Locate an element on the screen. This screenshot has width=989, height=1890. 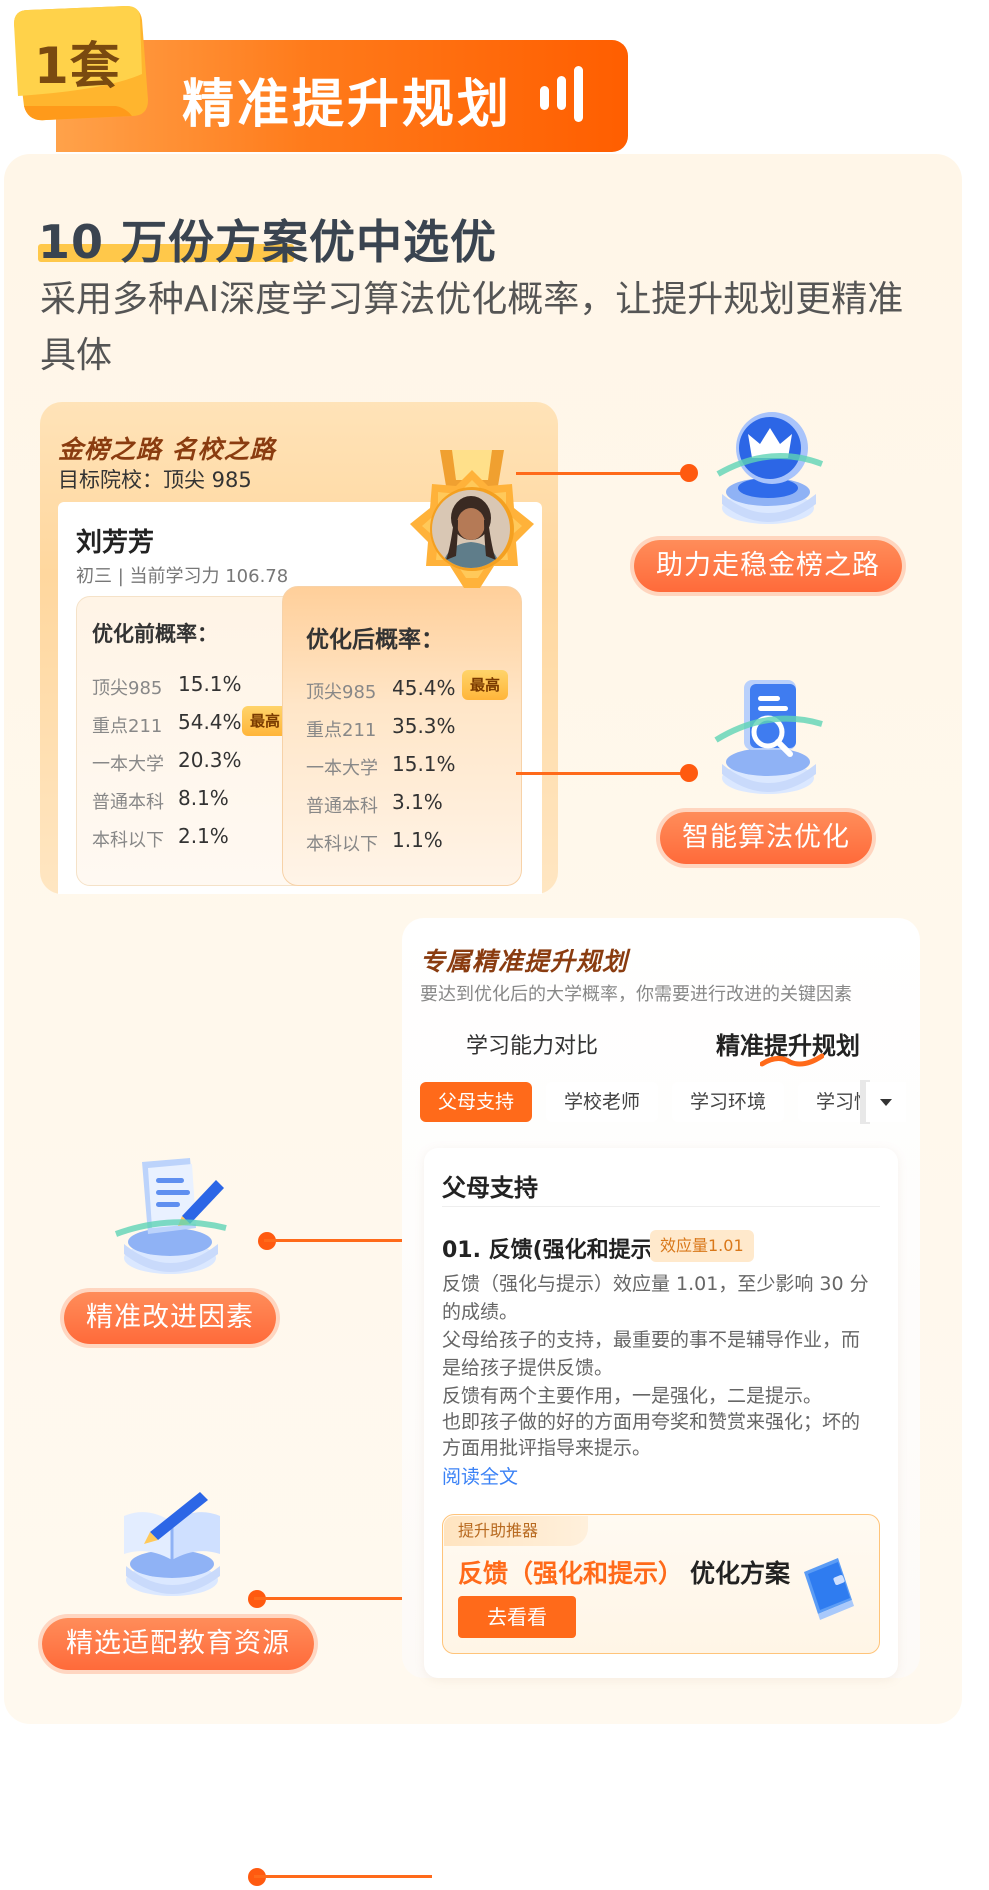
booster-tag: 提升助推器 is located at coordinates (516, 1531).